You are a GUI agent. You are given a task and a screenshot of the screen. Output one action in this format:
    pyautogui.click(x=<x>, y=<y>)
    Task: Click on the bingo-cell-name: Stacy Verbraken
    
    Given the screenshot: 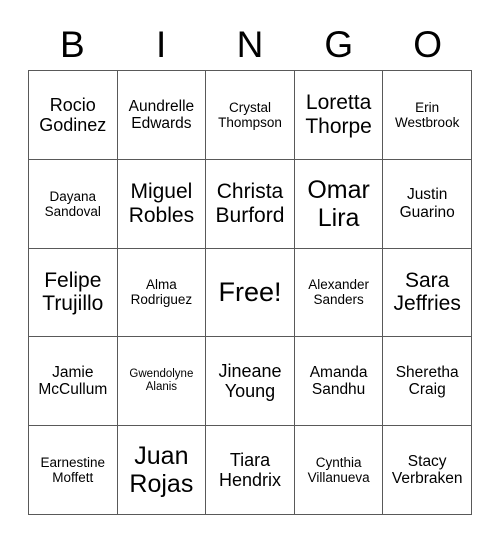 What is the action you would take?
    pyautogui.click(x=427, y=470)
    